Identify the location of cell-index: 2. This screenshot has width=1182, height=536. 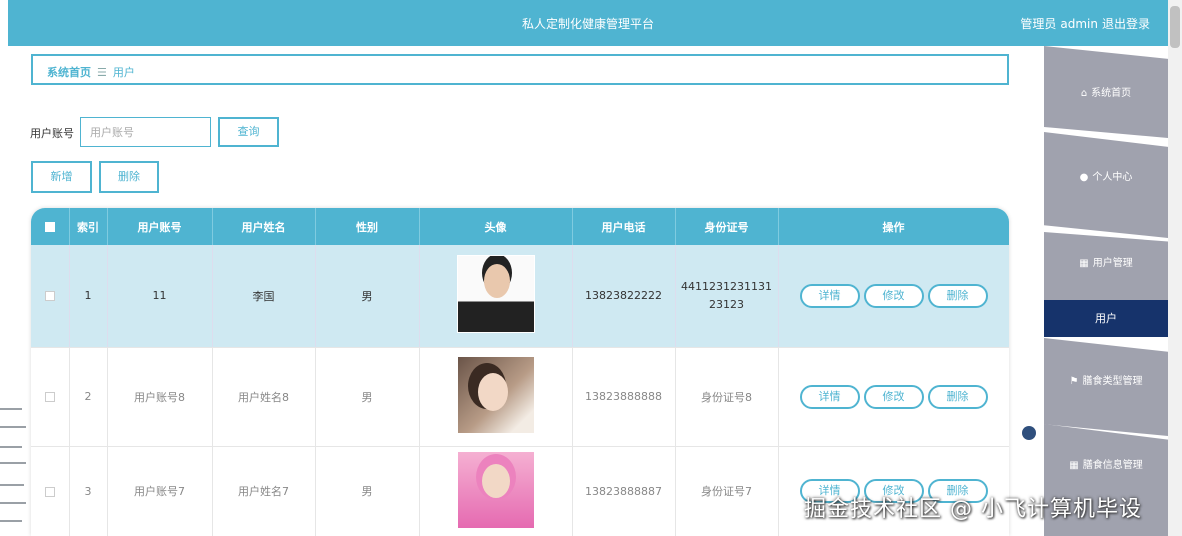
(88, 397).